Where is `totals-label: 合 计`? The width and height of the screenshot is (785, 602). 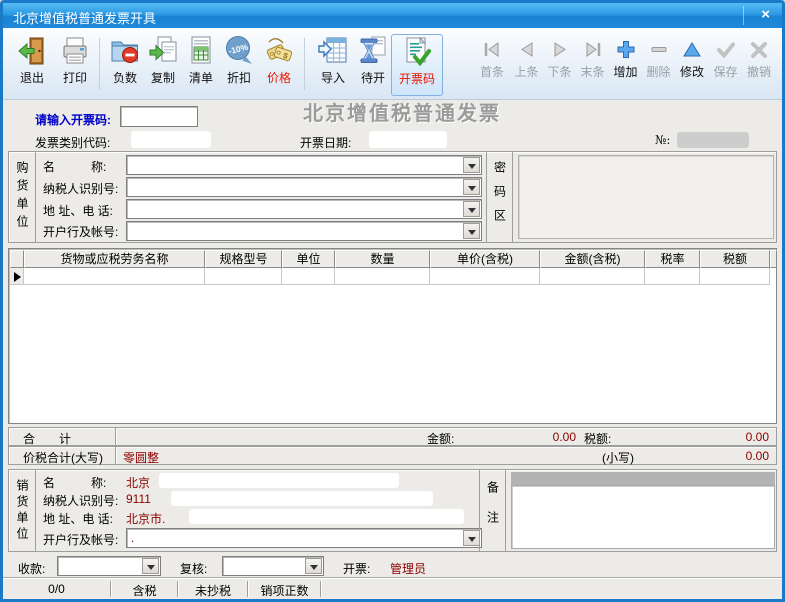 totals-label: 合 计 is located at coordinates (47, 439).